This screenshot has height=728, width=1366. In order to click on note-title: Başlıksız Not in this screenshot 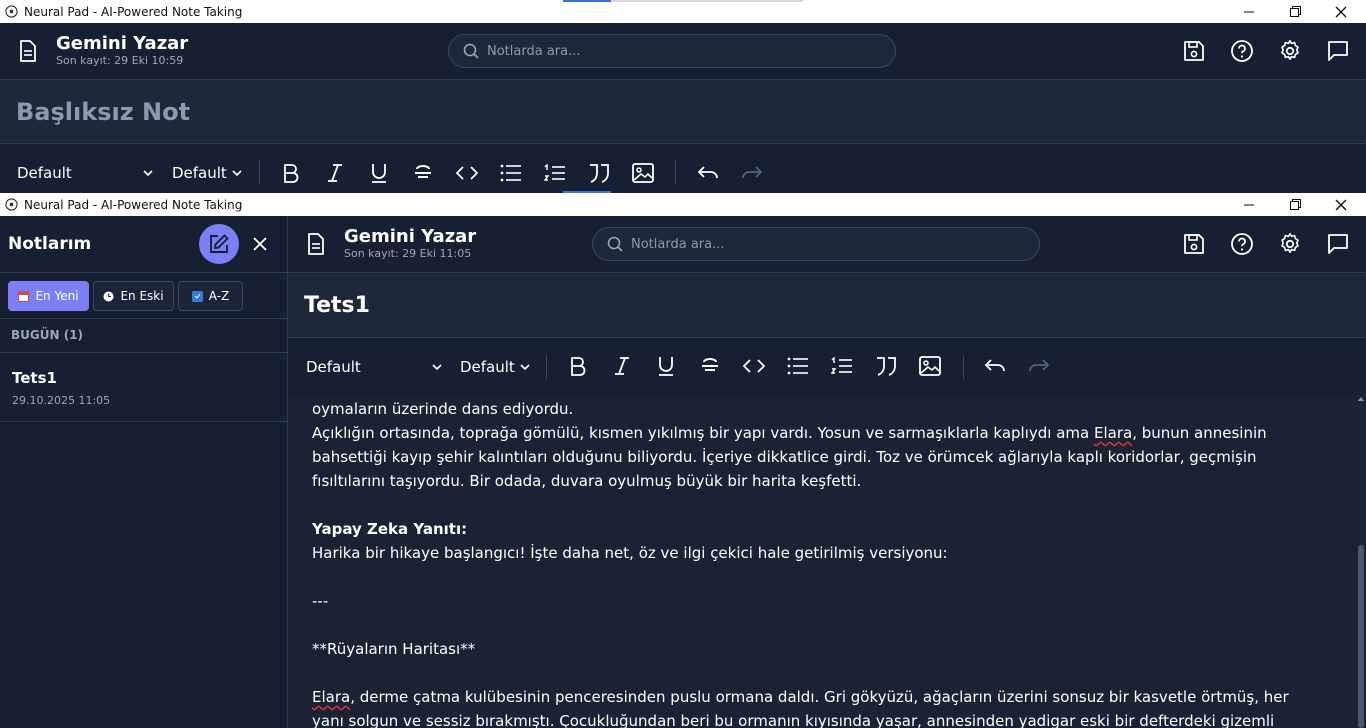, I will do `click(103, 112)`.